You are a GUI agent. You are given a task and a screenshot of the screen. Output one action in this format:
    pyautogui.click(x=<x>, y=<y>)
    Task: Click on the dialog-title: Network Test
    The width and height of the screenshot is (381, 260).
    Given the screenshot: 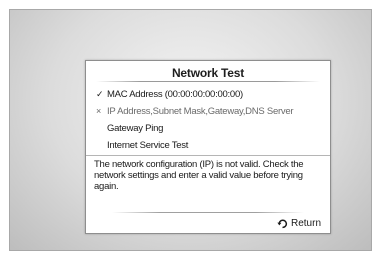 What is the action you would take?
    pyautogui.click(x=208, y=73)
    